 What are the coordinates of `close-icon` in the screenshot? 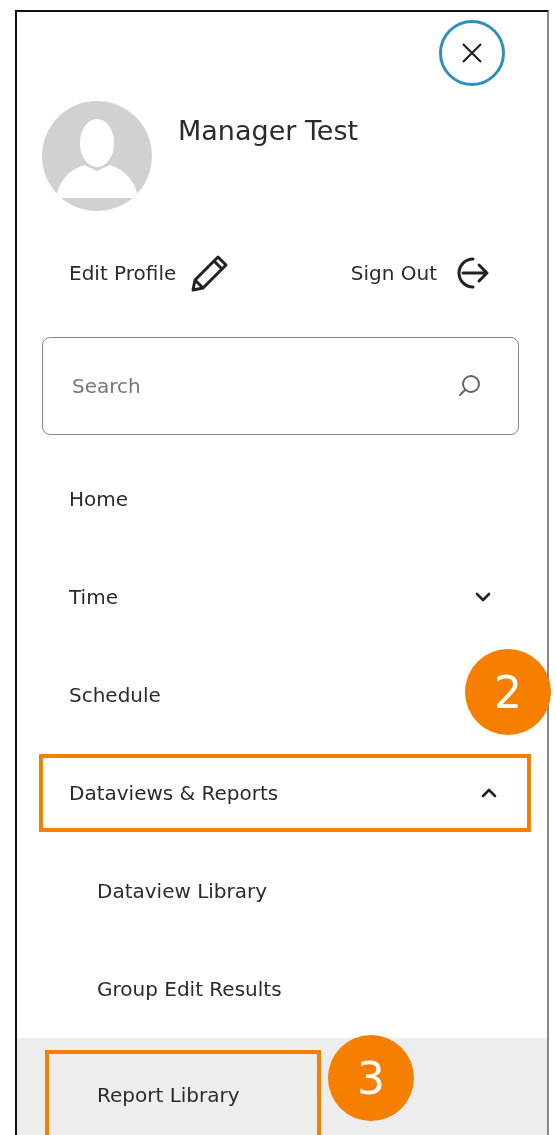 It's located at (472, 53).